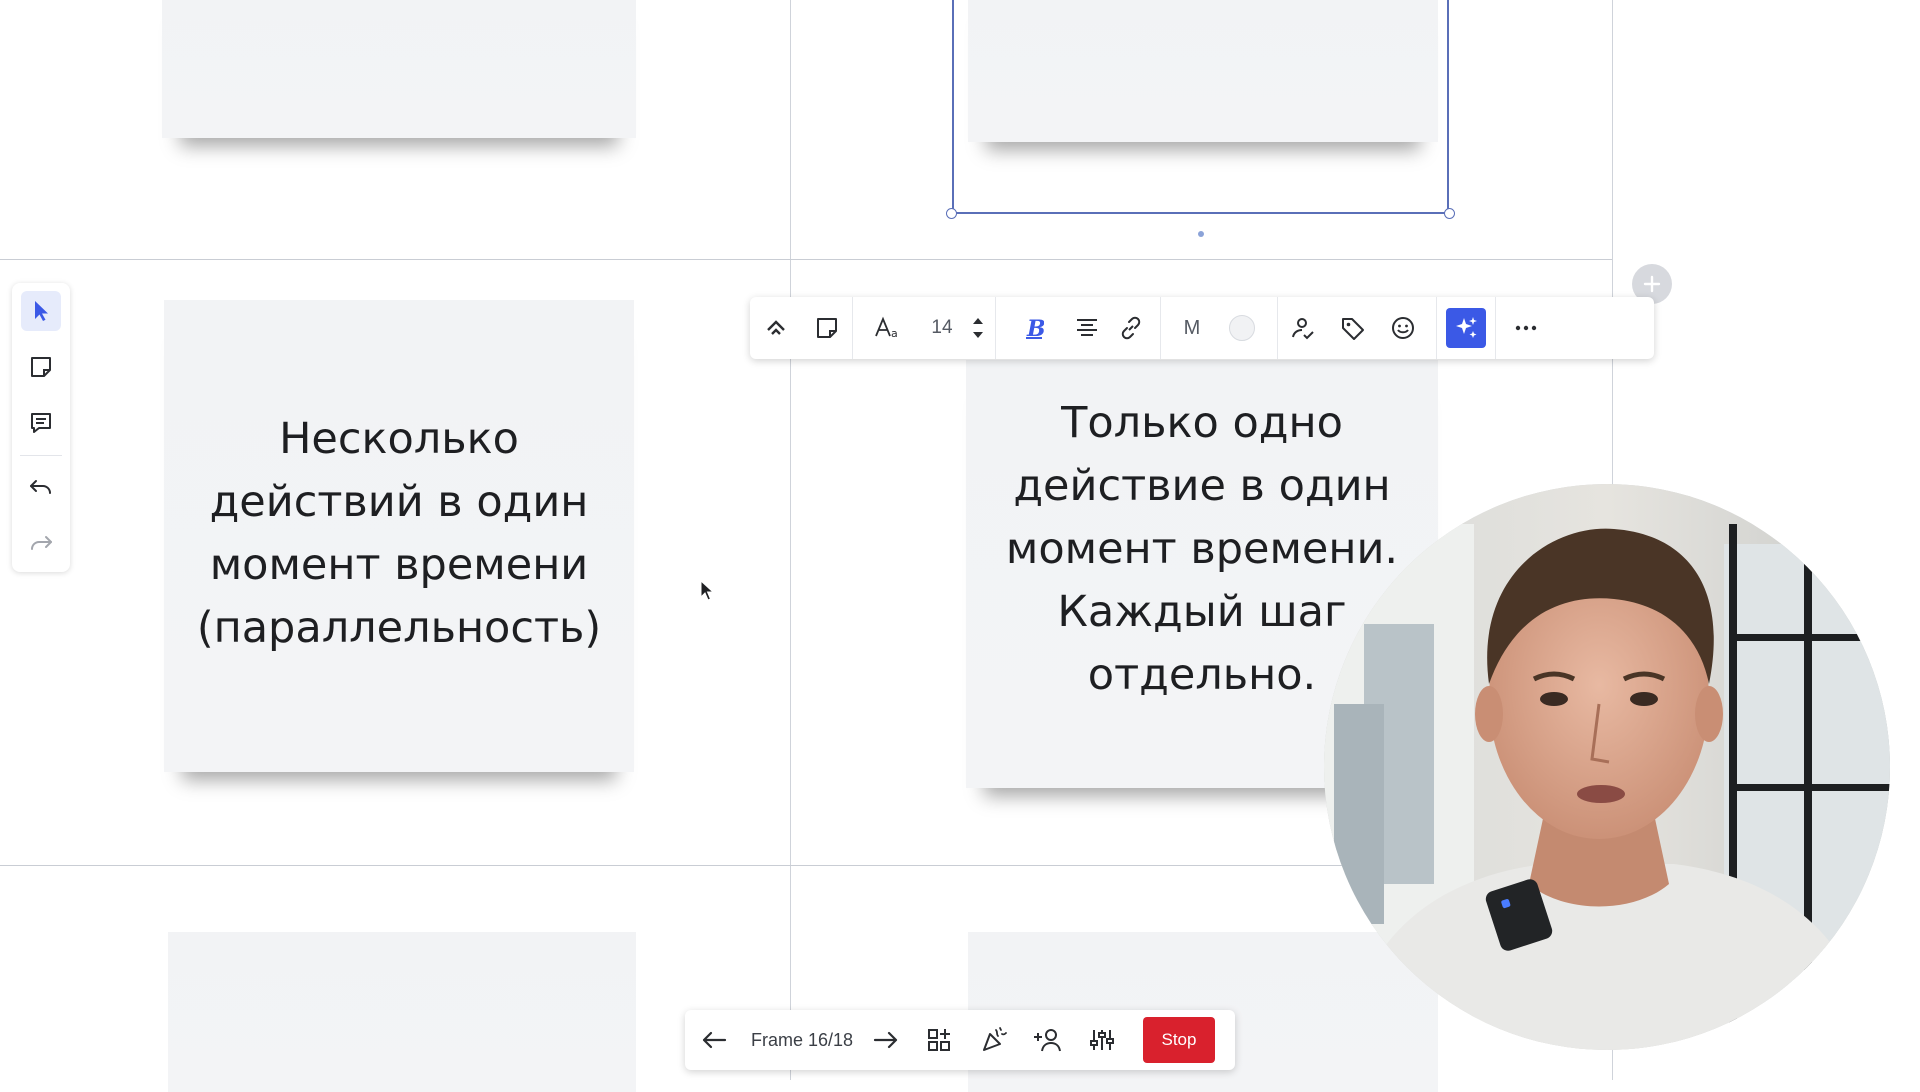 The width and height of the screenshot is (1920, 1092). I want to click on mouse-pointer-icon, so click(707, 590).